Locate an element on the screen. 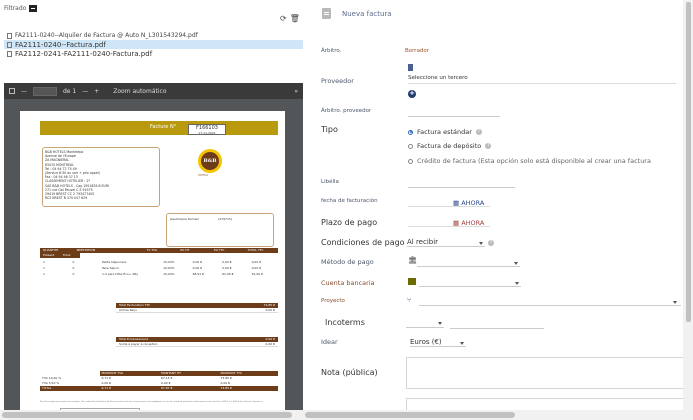 This screenshot has height=420, width=693. cuenta-label: Cuenta bancaria is located at coordinates (348, 283).